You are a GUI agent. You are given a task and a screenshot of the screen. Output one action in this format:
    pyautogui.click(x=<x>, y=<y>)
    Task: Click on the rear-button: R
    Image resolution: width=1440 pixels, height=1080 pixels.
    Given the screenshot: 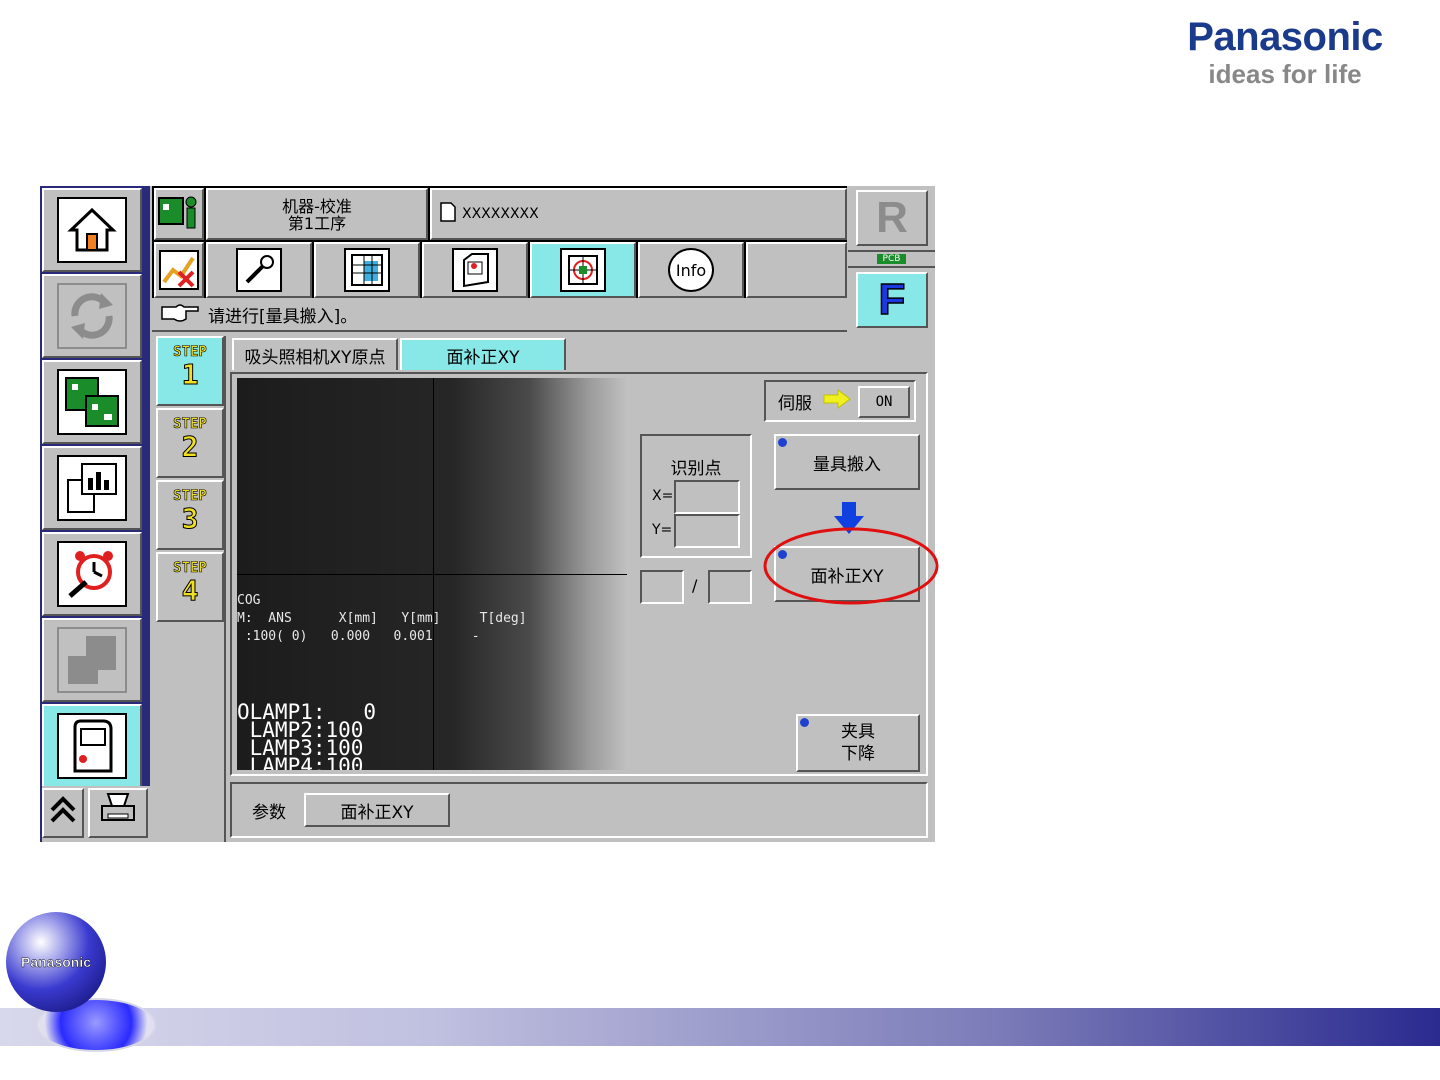 What is the action you would take?
    pyautogui.click(x=892, y=218)
    